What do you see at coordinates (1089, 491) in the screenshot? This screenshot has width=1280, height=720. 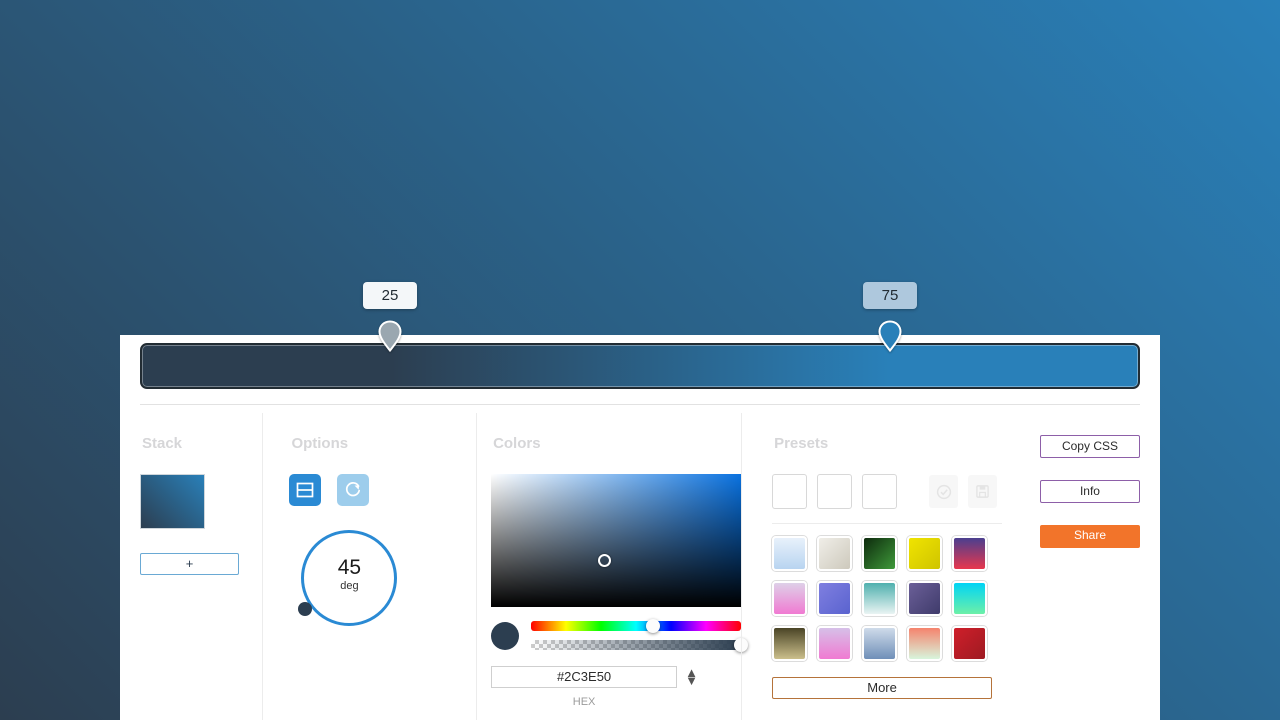 I see `info-button: Info` at bounding box center [1089, 491].